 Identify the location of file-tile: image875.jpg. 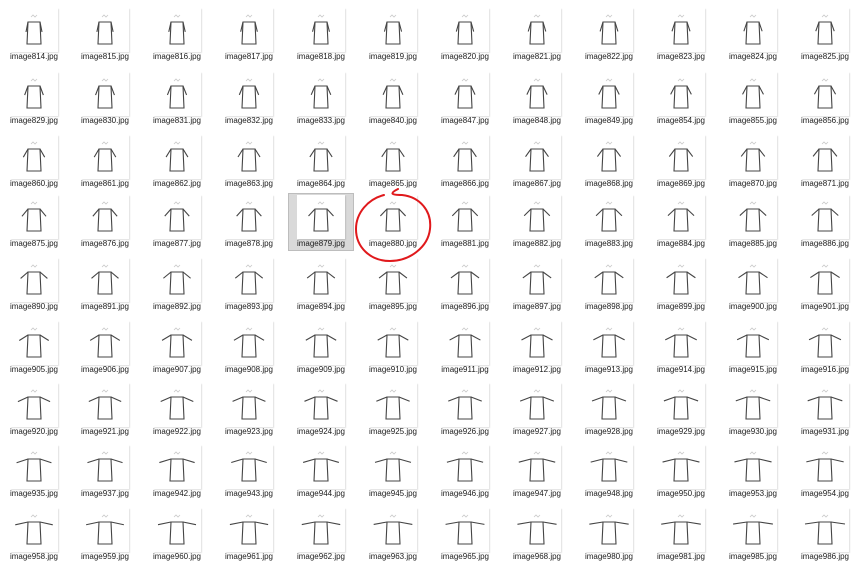
(34, 222).